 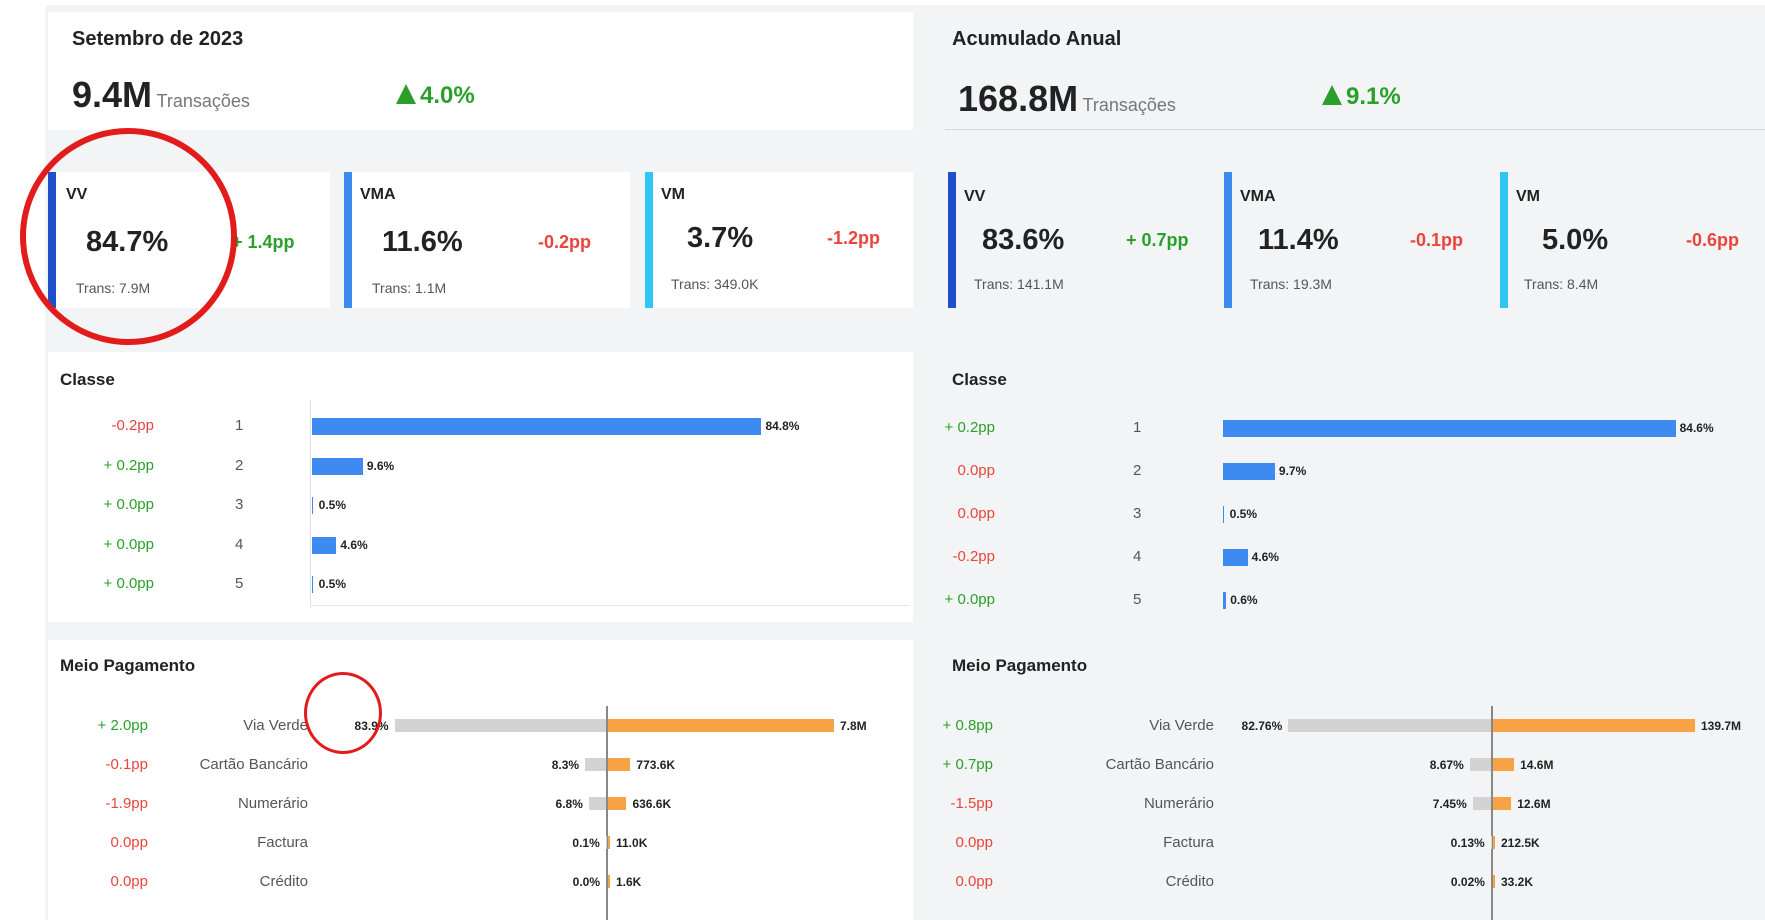 What do you see at coordinates (1355, 129) in the screenshot?
I see `annual-divider` at bounding box center [1355, 129].